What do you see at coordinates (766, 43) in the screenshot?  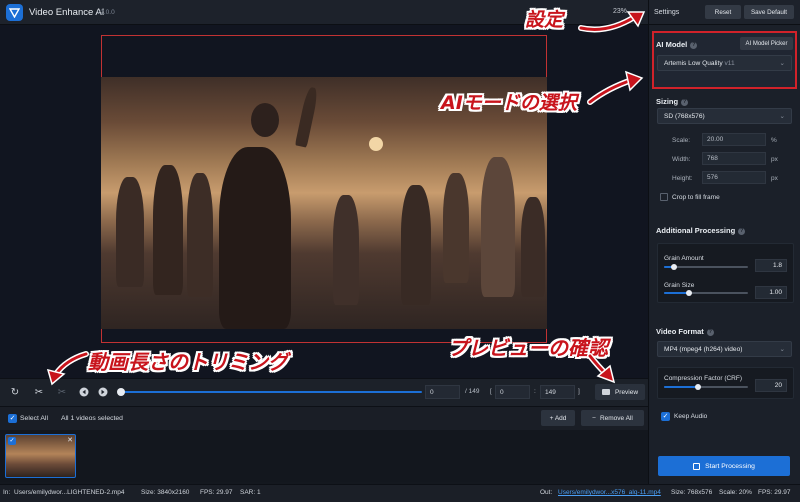 I see `ai-model-picker-button: AI Model Picker` at bounding box center [766, 43].